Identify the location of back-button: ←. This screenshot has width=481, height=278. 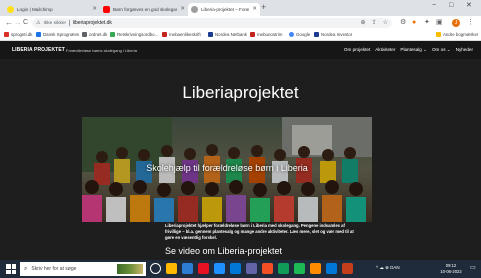
(9, 23).